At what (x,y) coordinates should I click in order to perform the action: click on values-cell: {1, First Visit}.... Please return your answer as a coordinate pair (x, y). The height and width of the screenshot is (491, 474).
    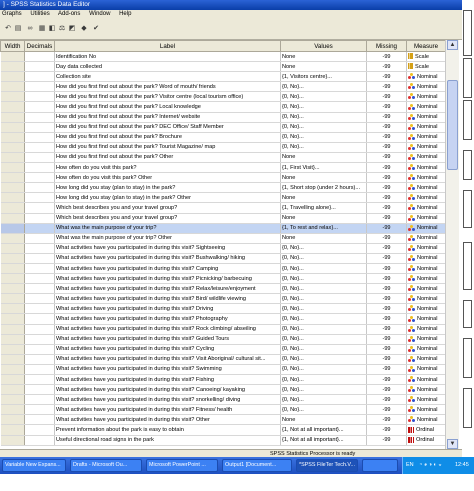
    Looking at the image, I should click on (323, 168).